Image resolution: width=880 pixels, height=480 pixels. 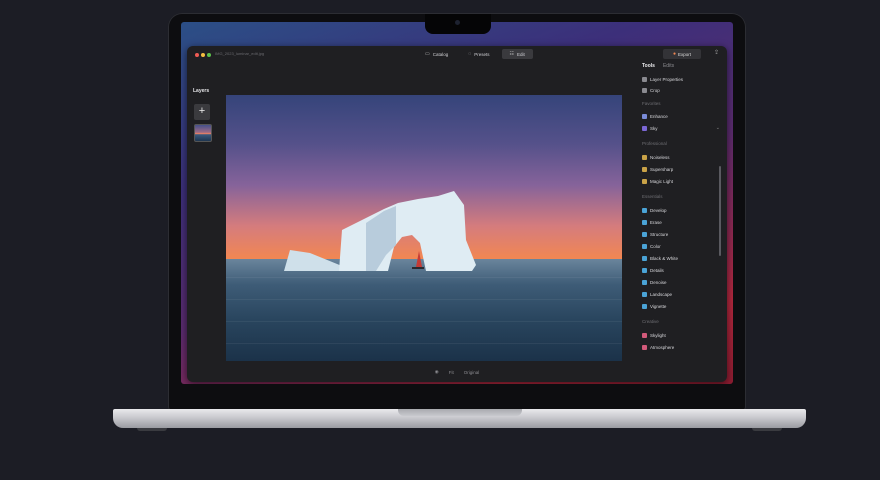 I want to click on tool-label: Denoise, so click(x=658, y=282).